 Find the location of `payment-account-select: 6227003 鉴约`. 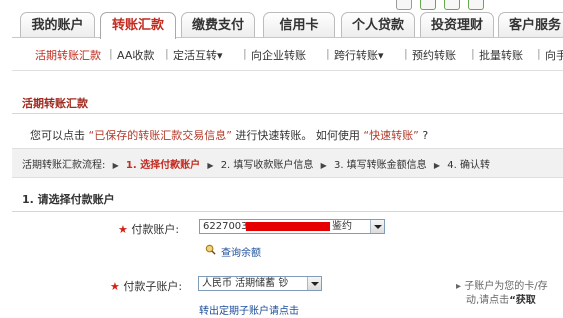

payment-account-select: 6227003 鉴约 is located at coordinates (292, 226).